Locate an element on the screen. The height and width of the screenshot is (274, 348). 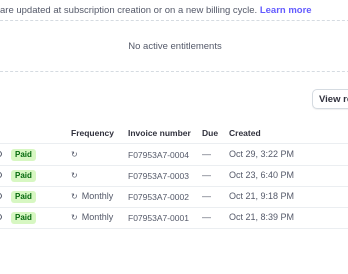
column-header-invoice-number: Invoice number is located at coordinates (159, 133).